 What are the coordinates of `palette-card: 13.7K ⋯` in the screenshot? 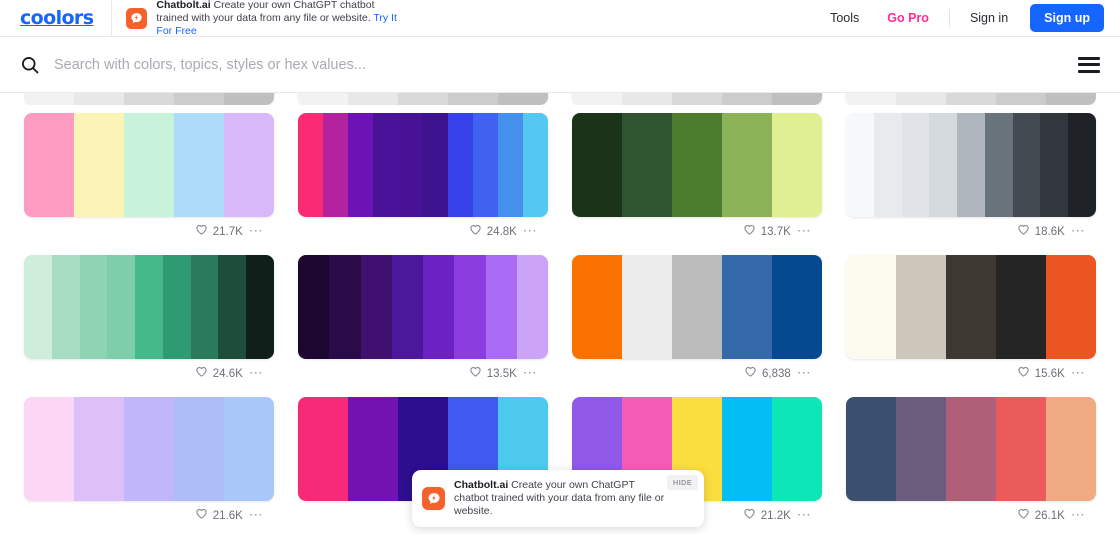 It's located at (697, 176).